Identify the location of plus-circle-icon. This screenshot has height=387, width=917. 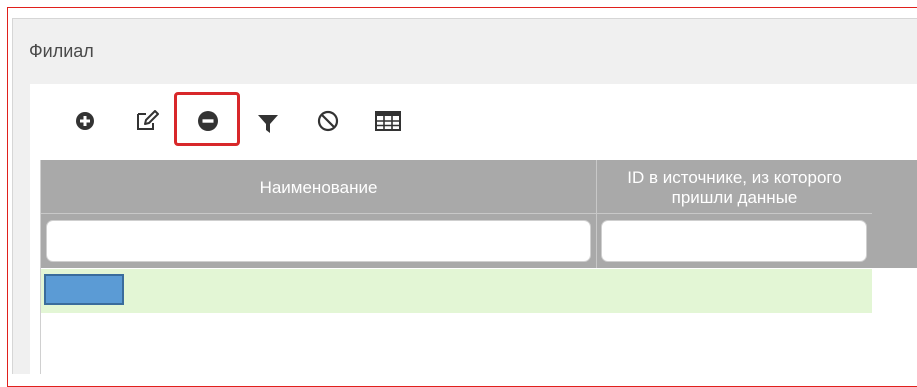
(85, 121).